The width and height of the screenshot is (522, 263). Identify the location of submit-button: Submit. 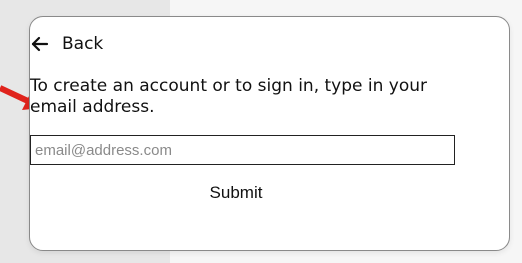
(236, 193).